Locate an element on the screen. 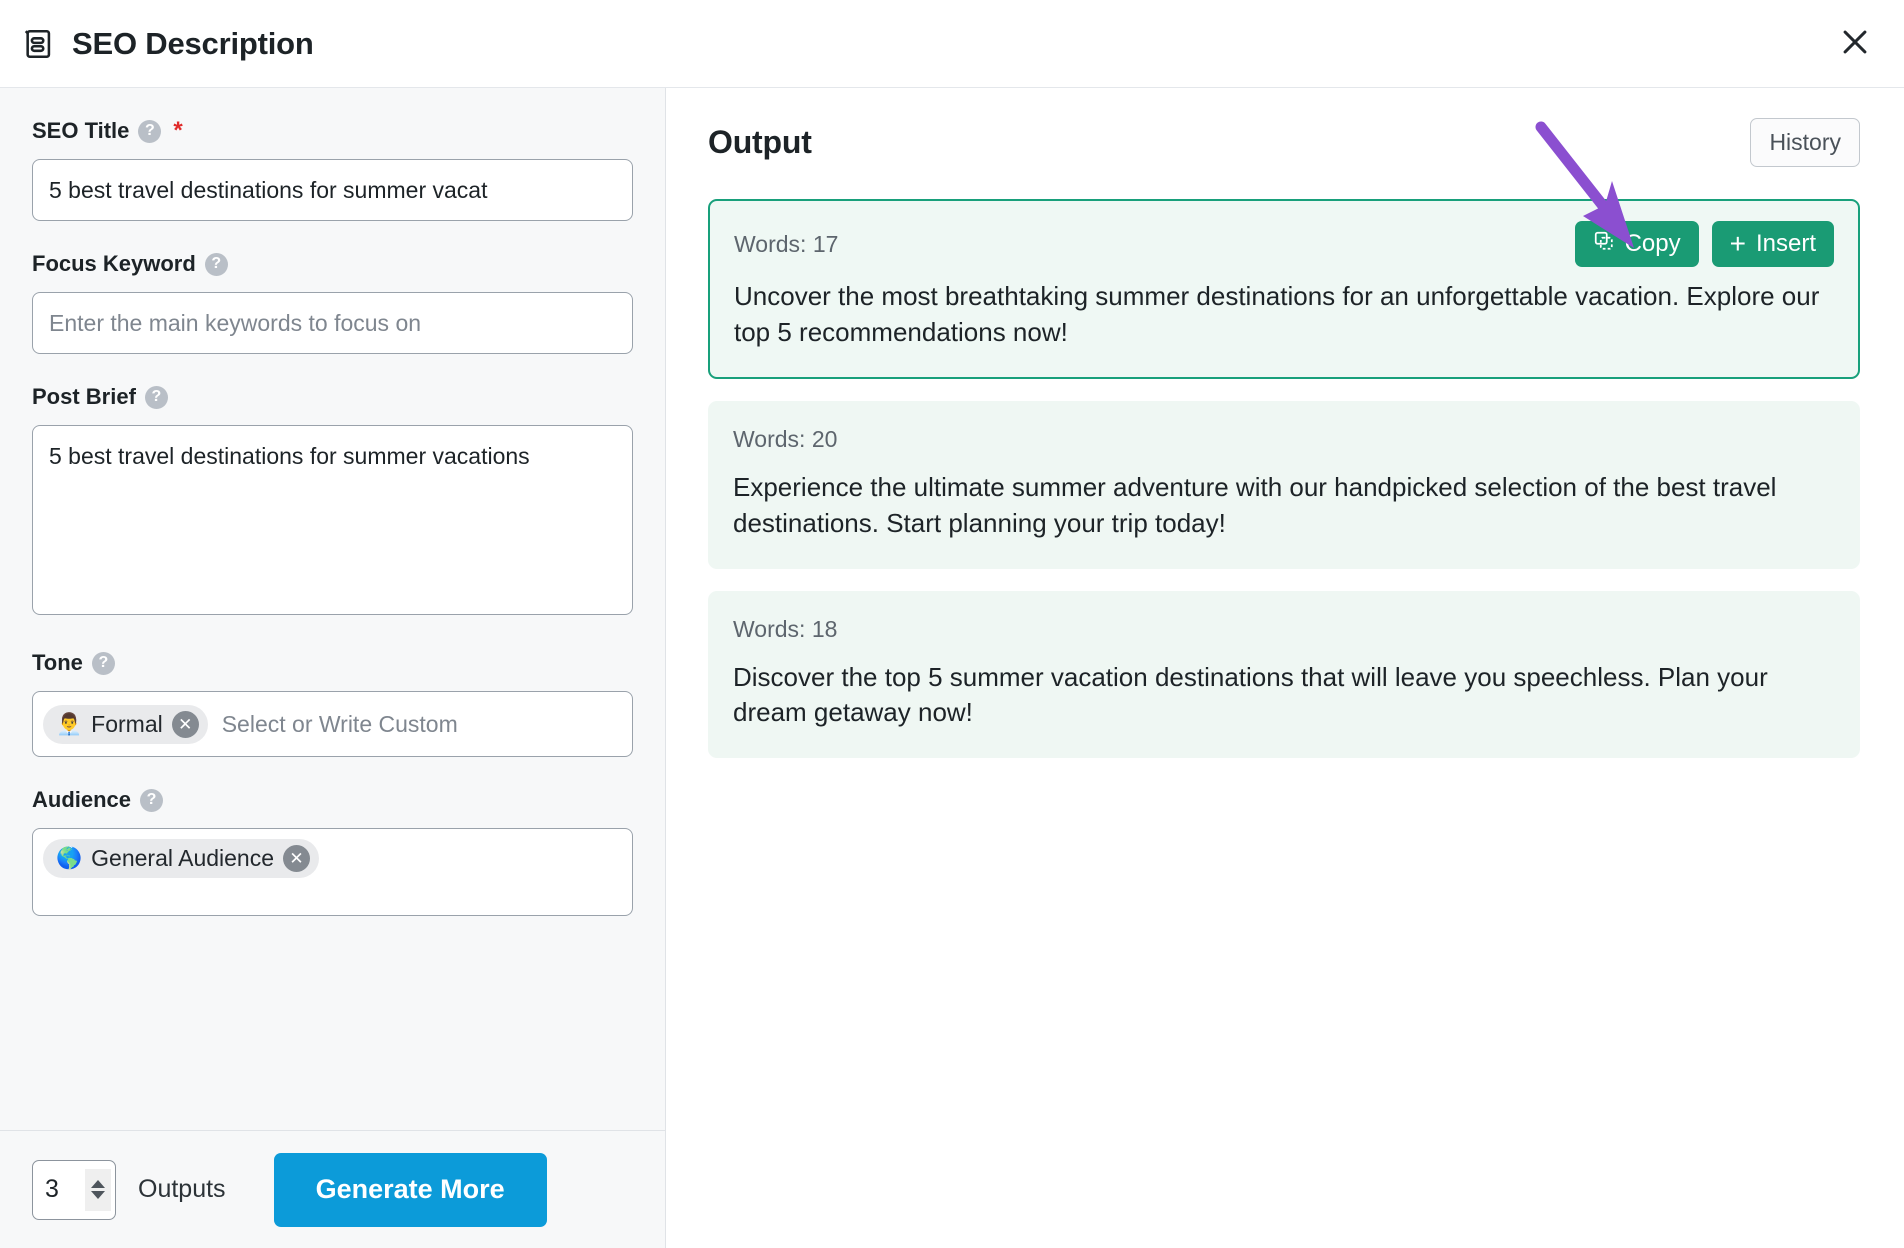 The image size is (1904, 1248). audience-select-box: 🌎 General Audience ✕ is located at coordinates (332, 872).